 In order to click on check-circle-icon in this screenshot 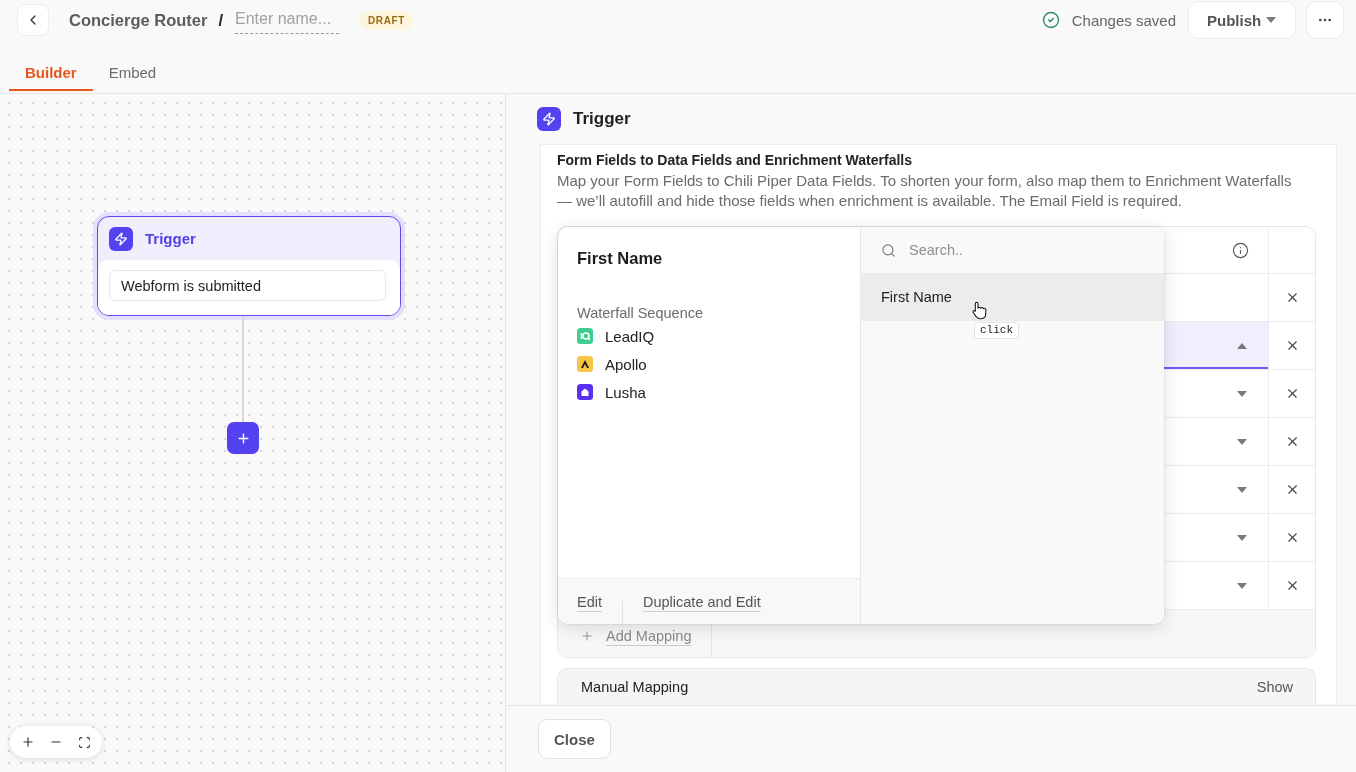, I will do `click(1050, 20)`.